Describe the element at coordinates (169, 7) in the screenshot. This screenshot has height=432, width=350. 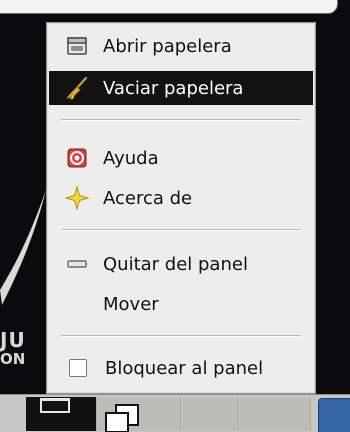
I see `tooltip-bubble` at that location.